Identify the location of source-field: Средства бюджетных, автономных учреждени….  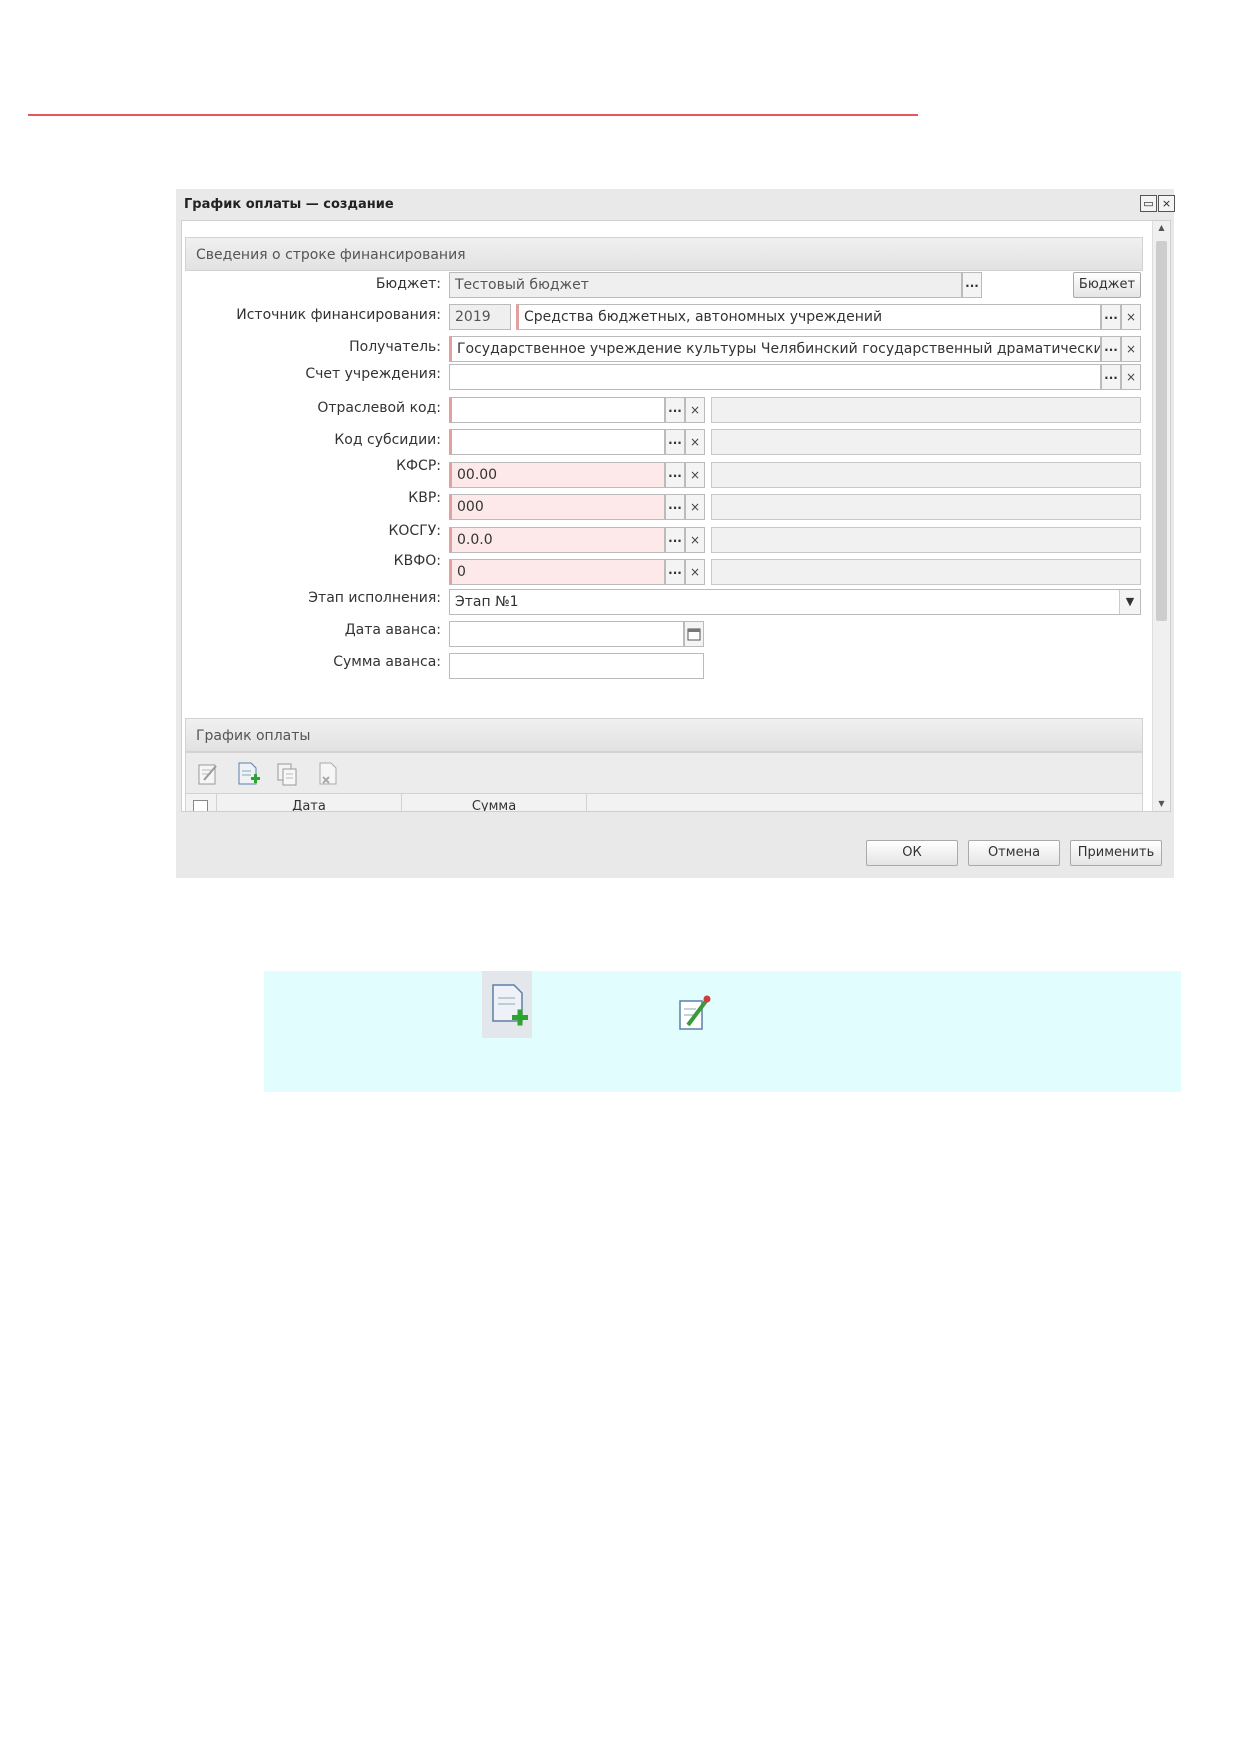
(808, 317).